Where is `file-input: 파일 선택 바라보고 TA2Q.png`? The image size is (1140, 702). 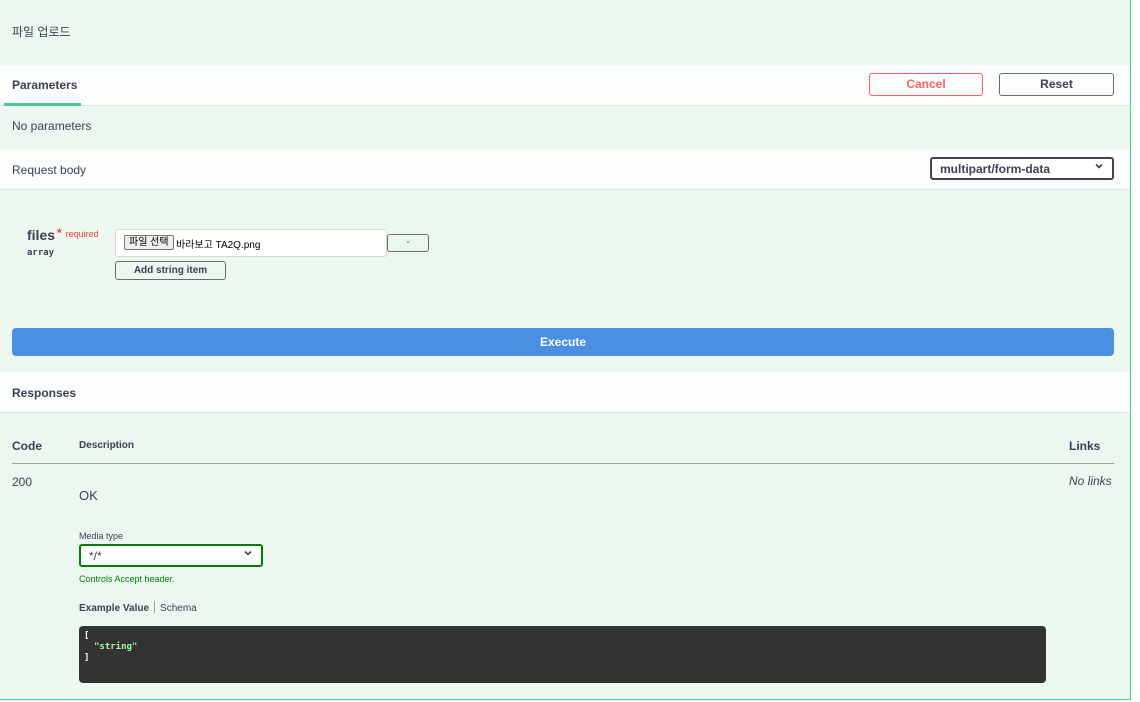 file-input: 파일 선택 바라보고 TA2Q.png is located at coordinates (251, 243).